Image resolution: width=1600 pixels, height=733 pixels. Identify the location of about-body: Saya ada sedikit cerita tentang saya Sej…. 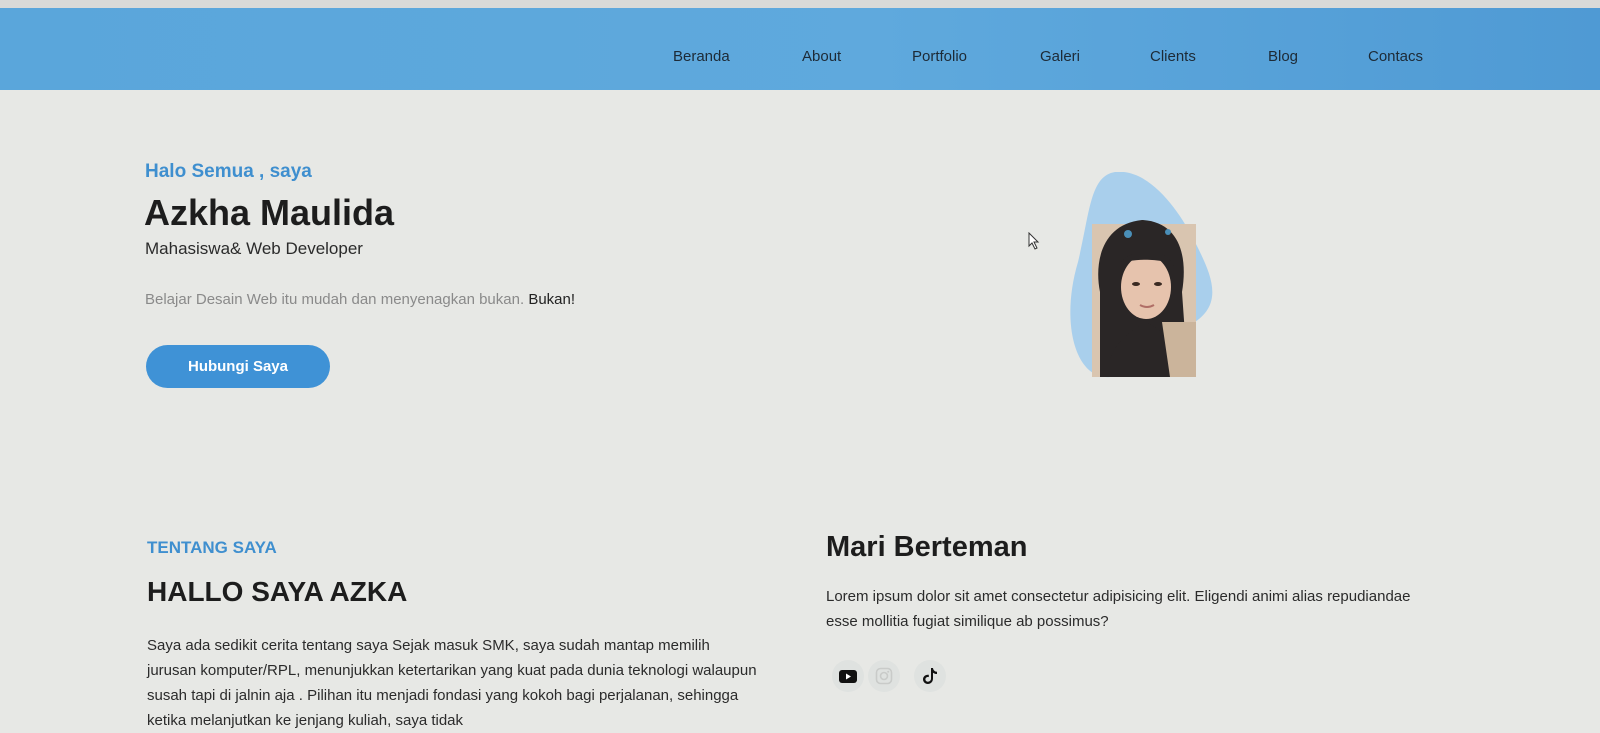
(452, 683).